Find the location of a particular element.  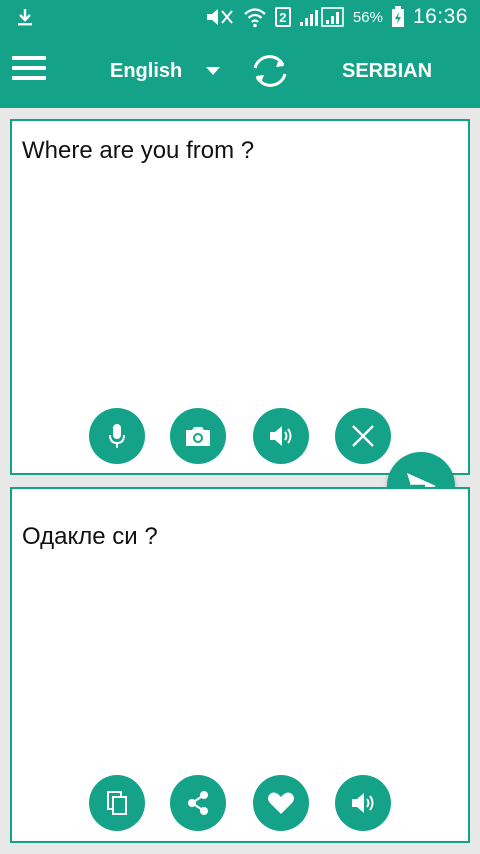

camera-button is located at coordinates (198, 436).